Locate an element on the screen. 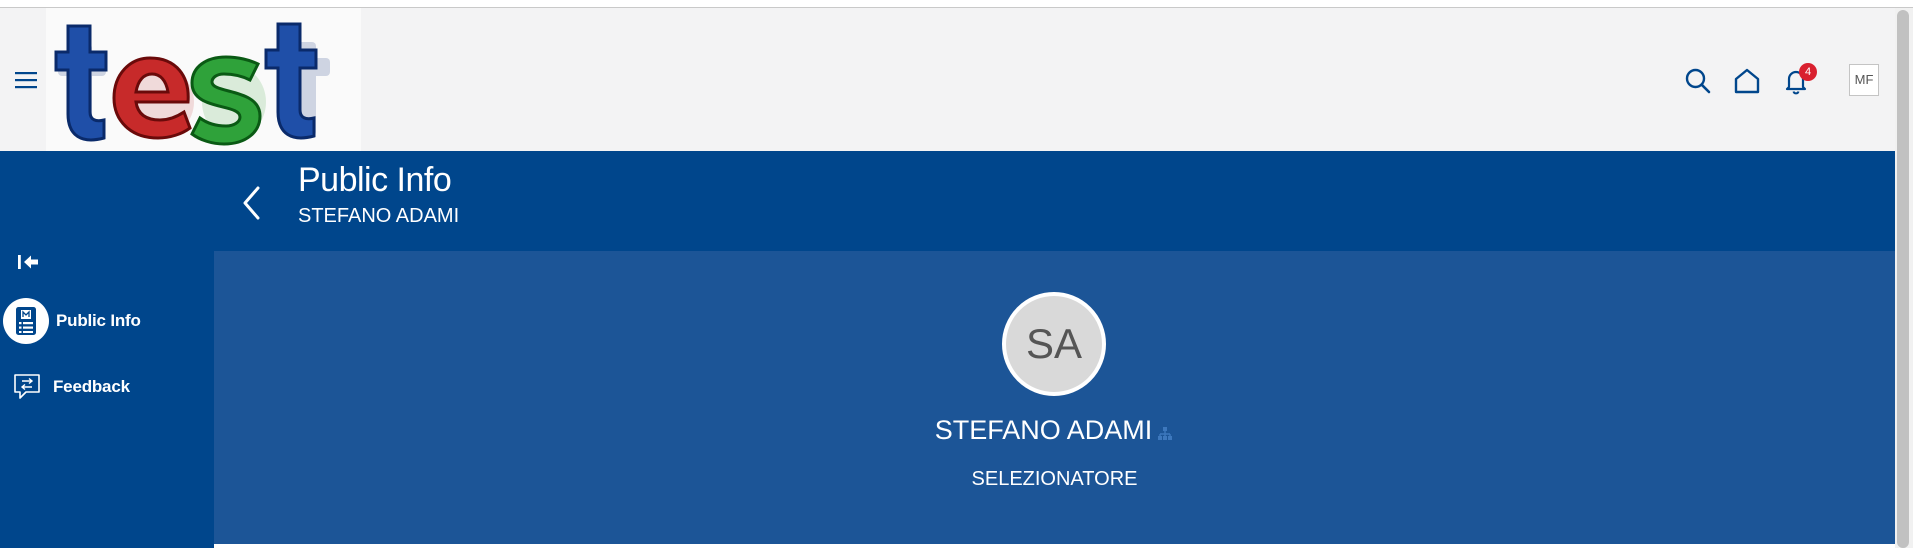  user-avatar-button: MF is located at coordinates (1864, 80).